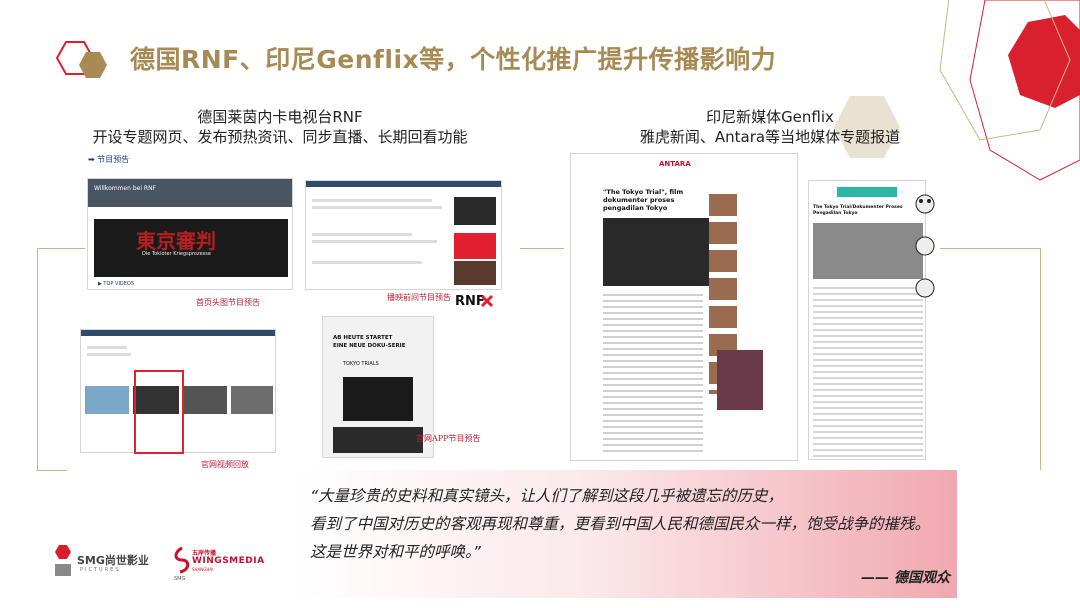 The width and height of the screenshot is (1080, 608). What do you see at coordinates (63, 560) in the screenshot?
I see `smg-hexagon-icon` at bounding box center [63, 560].